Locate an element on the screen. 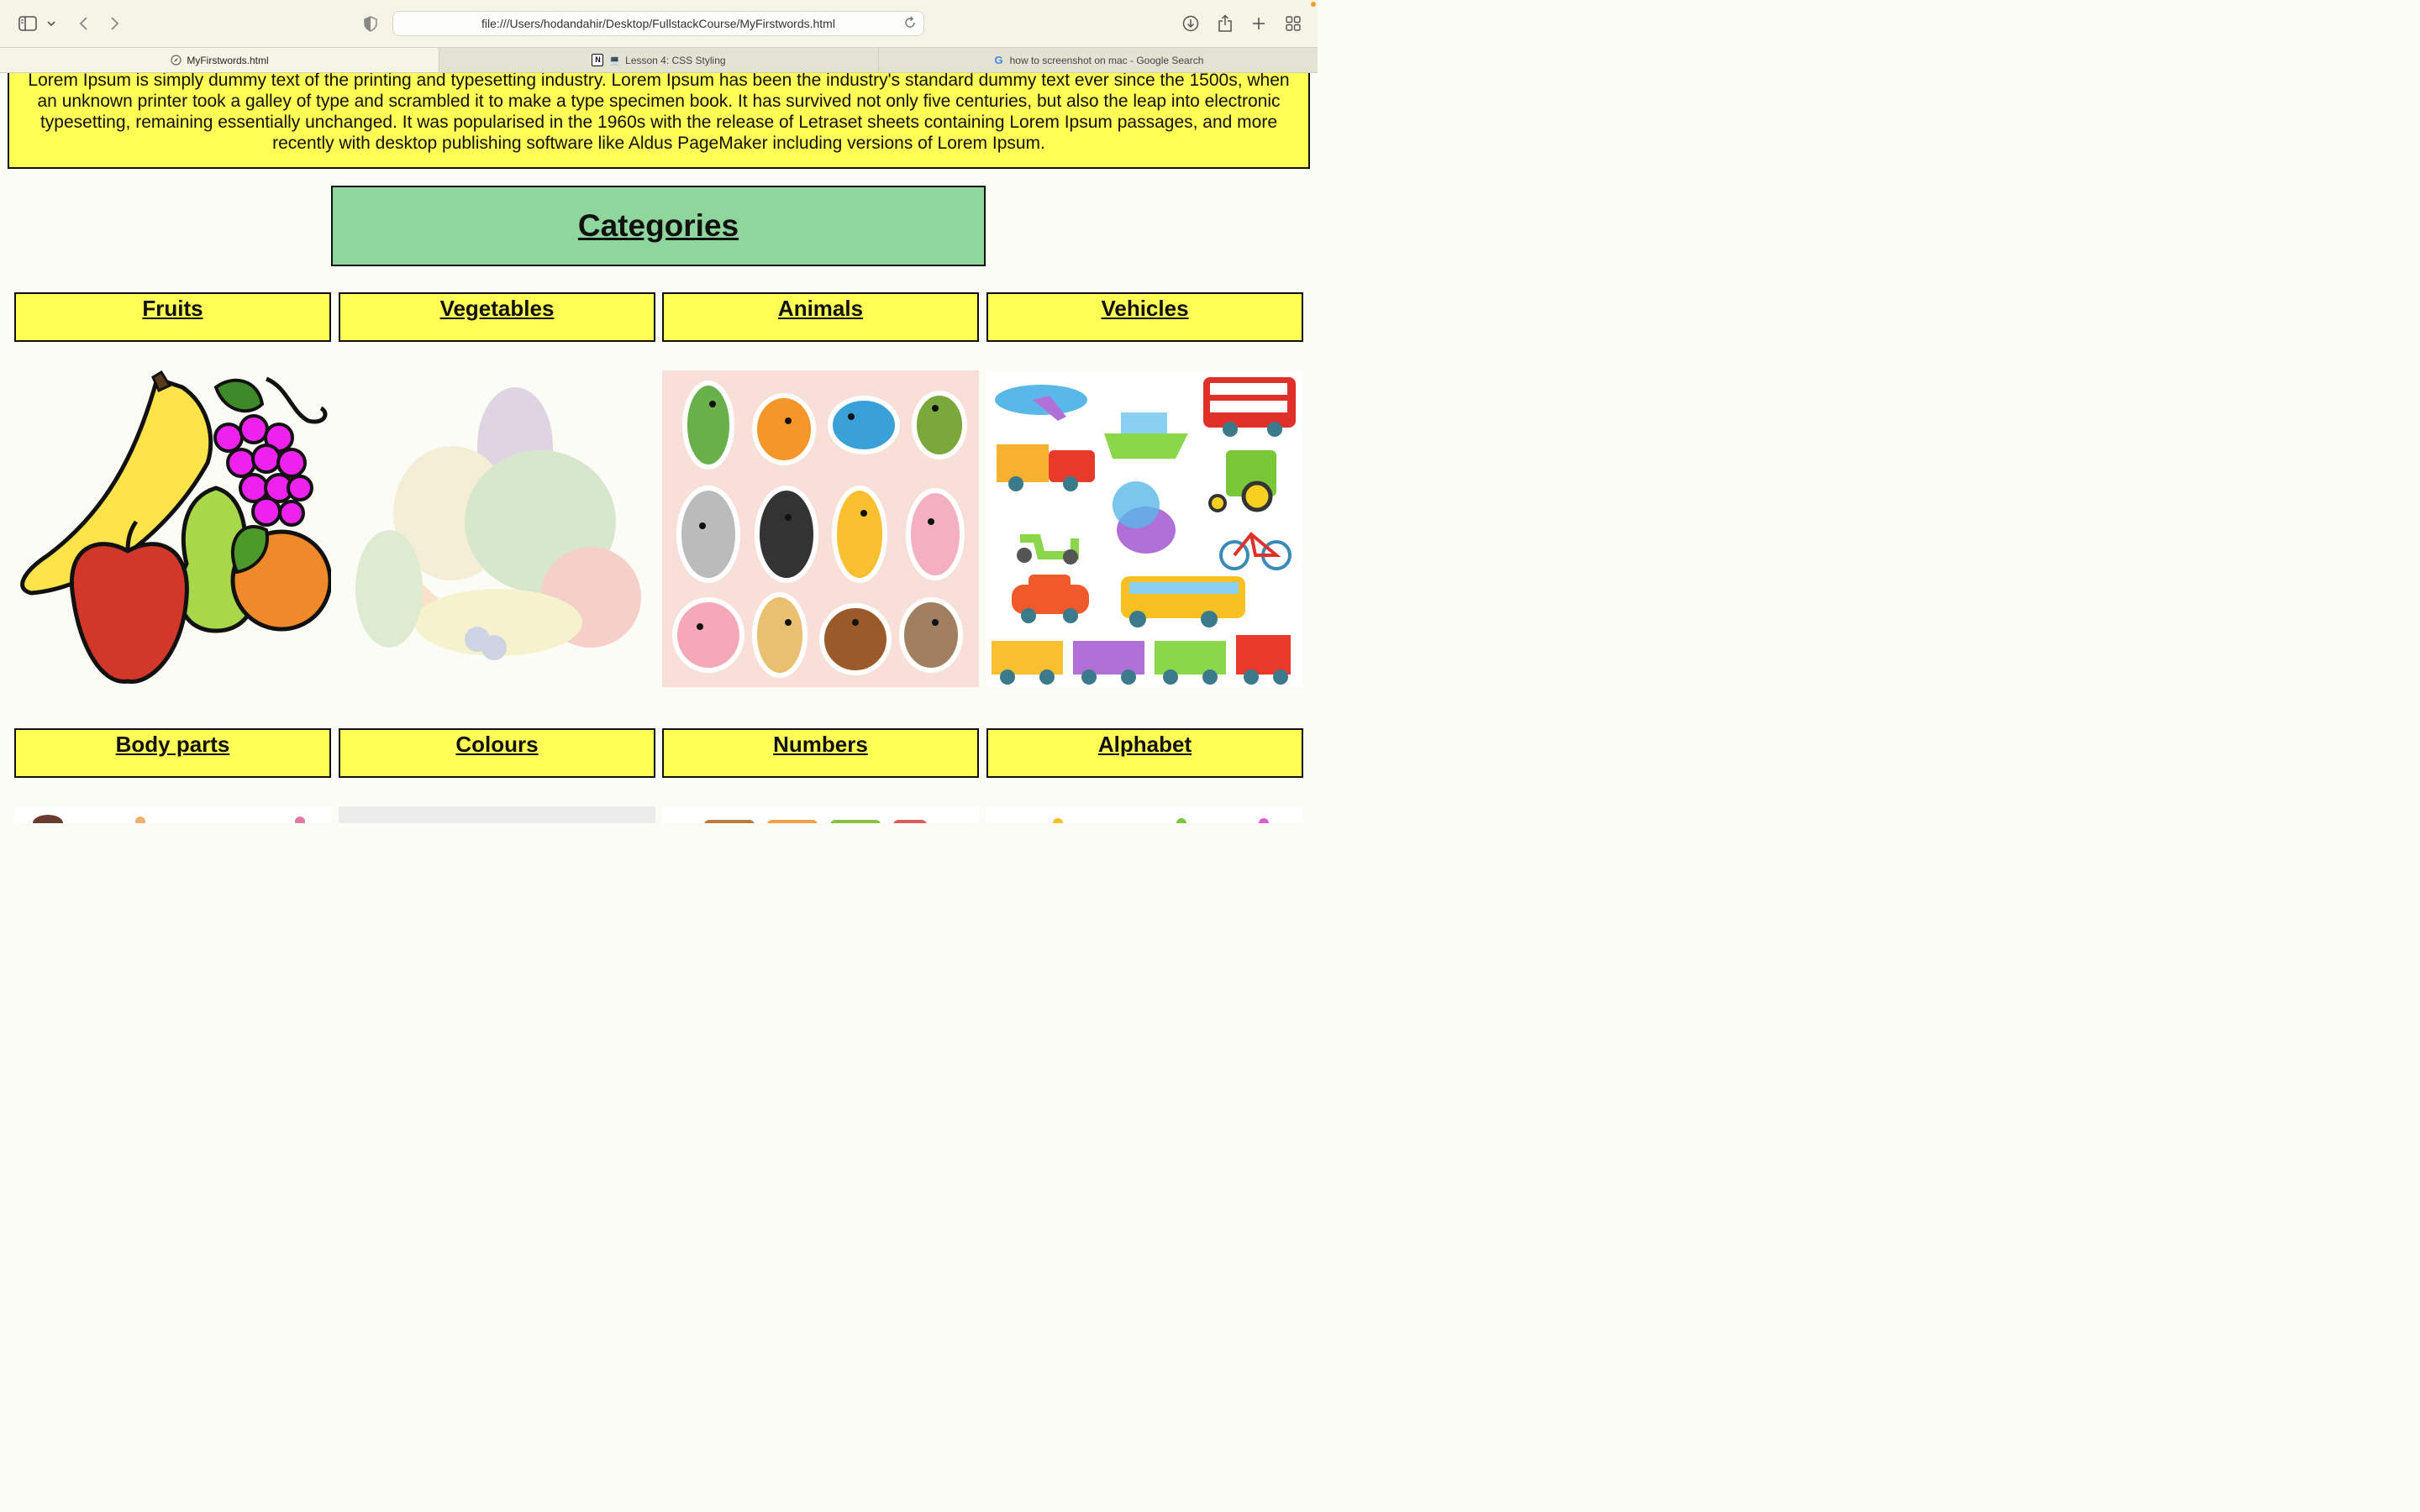 This screenshot has width=2420, height=1512. downloads-icon is located at coordinates (1191, 23).